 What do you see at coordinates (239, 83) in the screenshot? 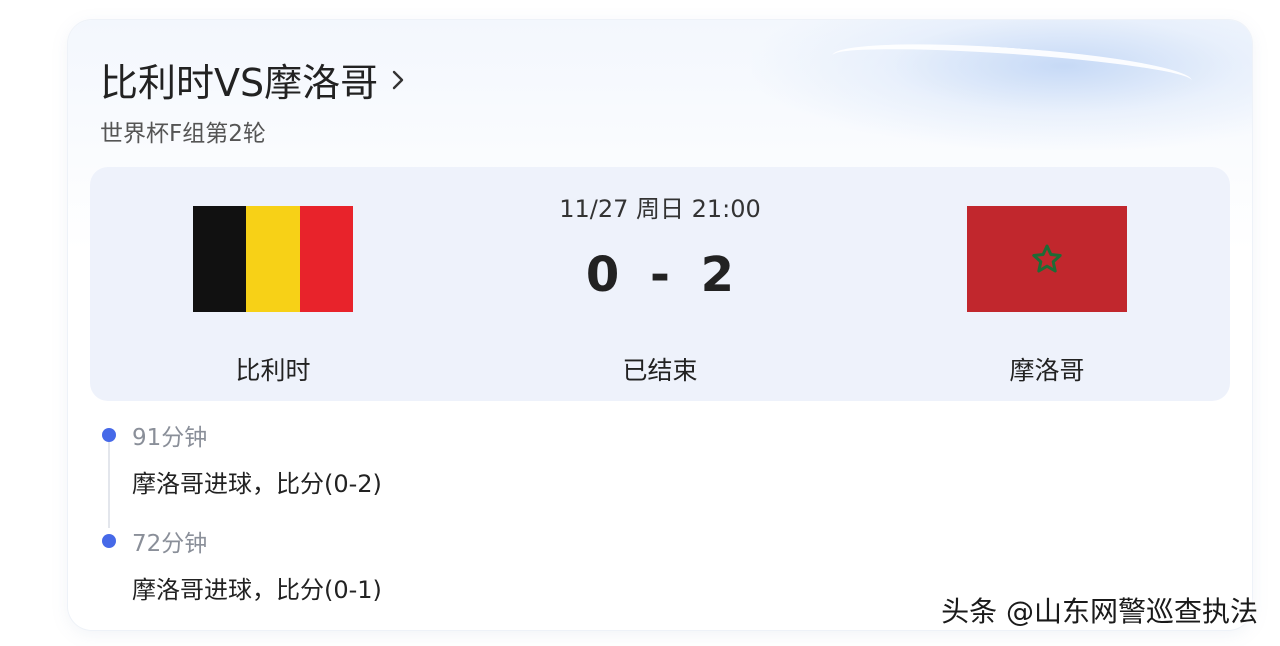
I see `match-title: 比利时VS摩洛哥` at bounding box center [239, 83].